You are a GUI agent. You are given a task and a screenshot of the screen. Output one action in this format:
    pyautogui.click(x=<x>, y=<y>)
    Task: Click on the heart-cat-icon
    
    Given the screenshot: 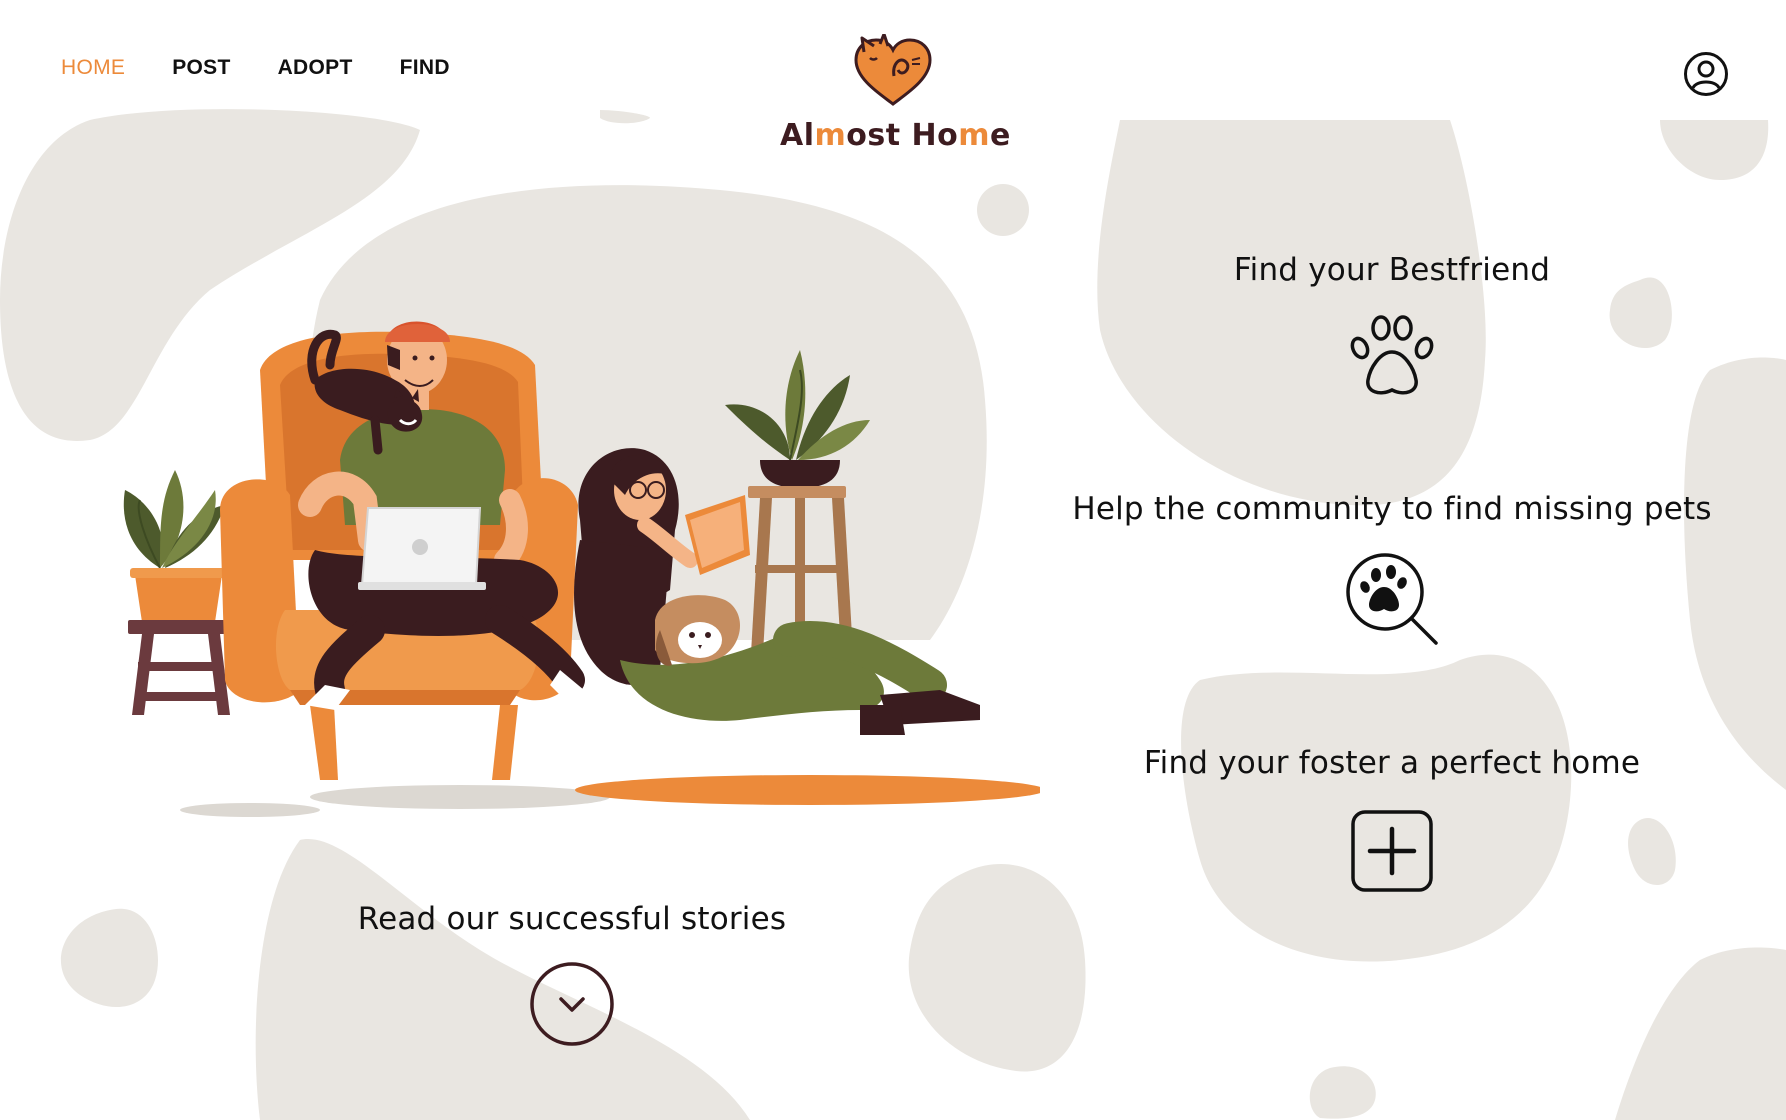 What is the action you would take?
    pyautogui.click(x=893, y=70)
    